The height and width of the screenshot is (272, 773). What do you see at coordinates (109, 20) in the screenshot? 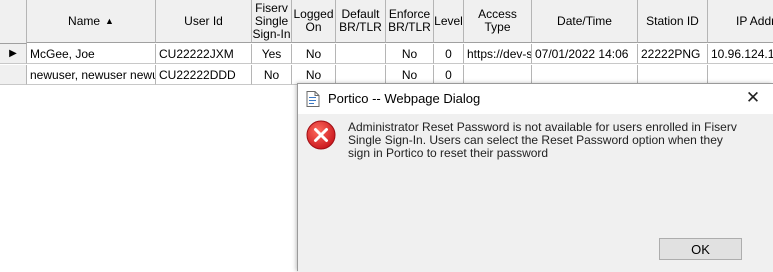
I see `sort-ascending-icon: ▲` at bounding box center [109, 20].